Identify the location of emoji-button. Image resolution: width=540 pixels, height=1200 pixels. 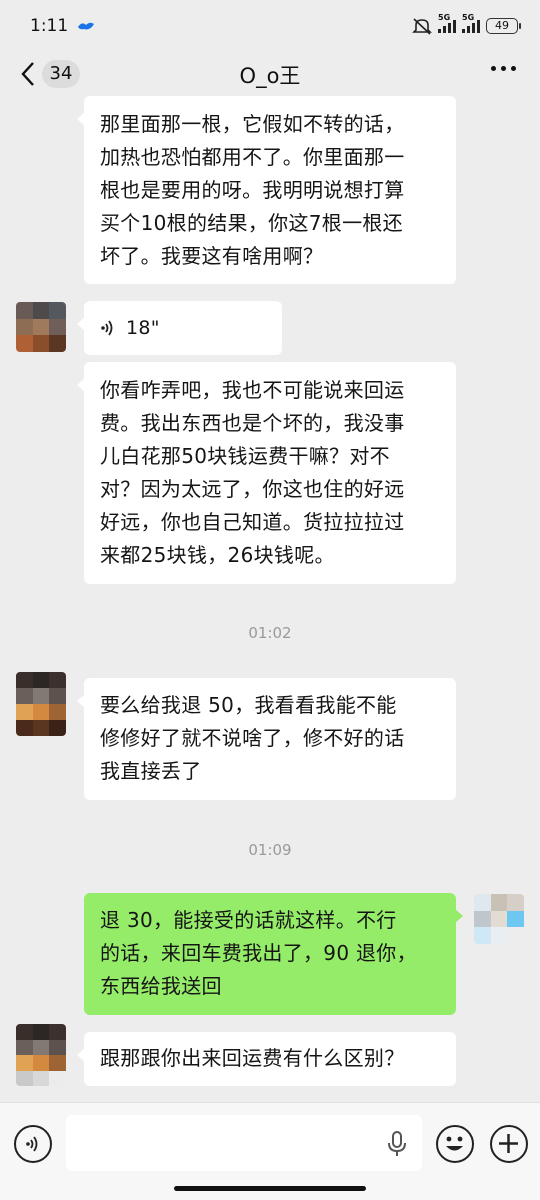
(455, 1144).